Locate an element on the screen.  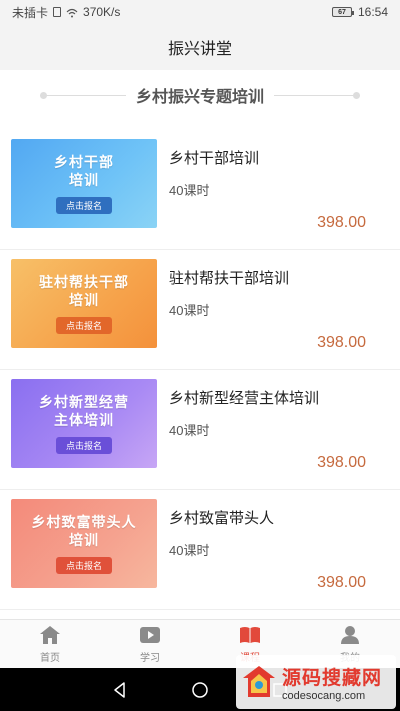
watermark-text: 源码搜藏网 codesocang.com is located at coordinates (332, 682).